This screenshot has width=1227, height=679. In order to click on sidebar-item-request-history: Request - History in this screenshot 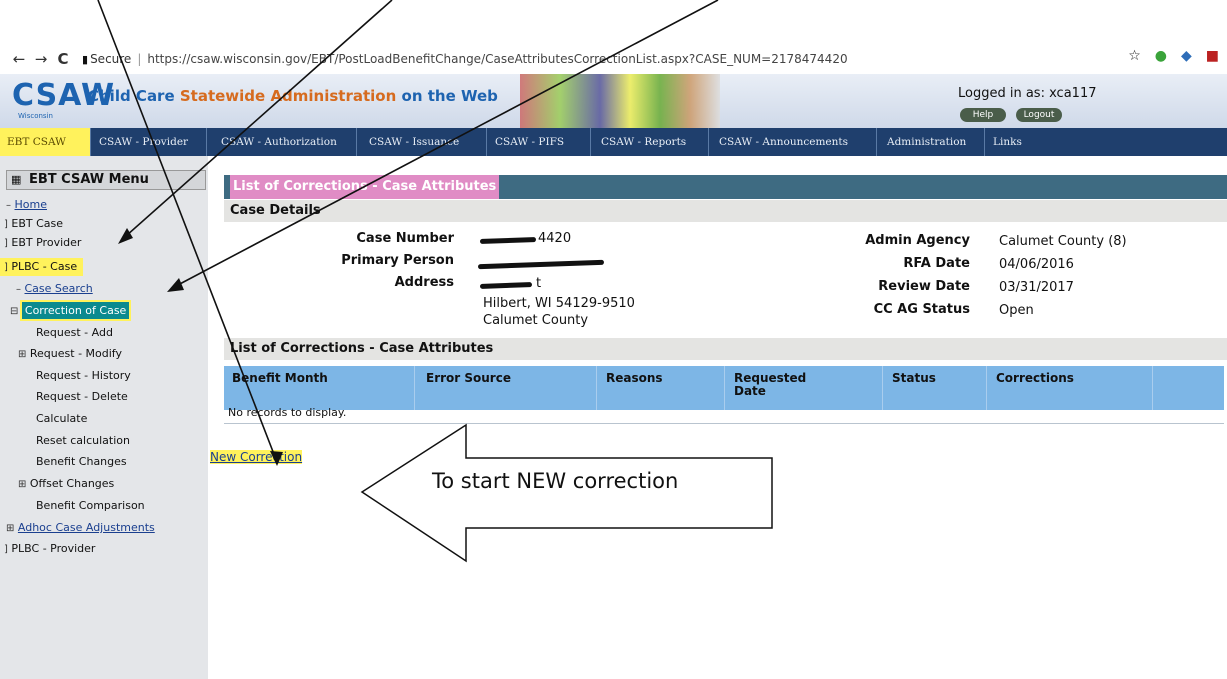, I will do `click(83, 376)`.